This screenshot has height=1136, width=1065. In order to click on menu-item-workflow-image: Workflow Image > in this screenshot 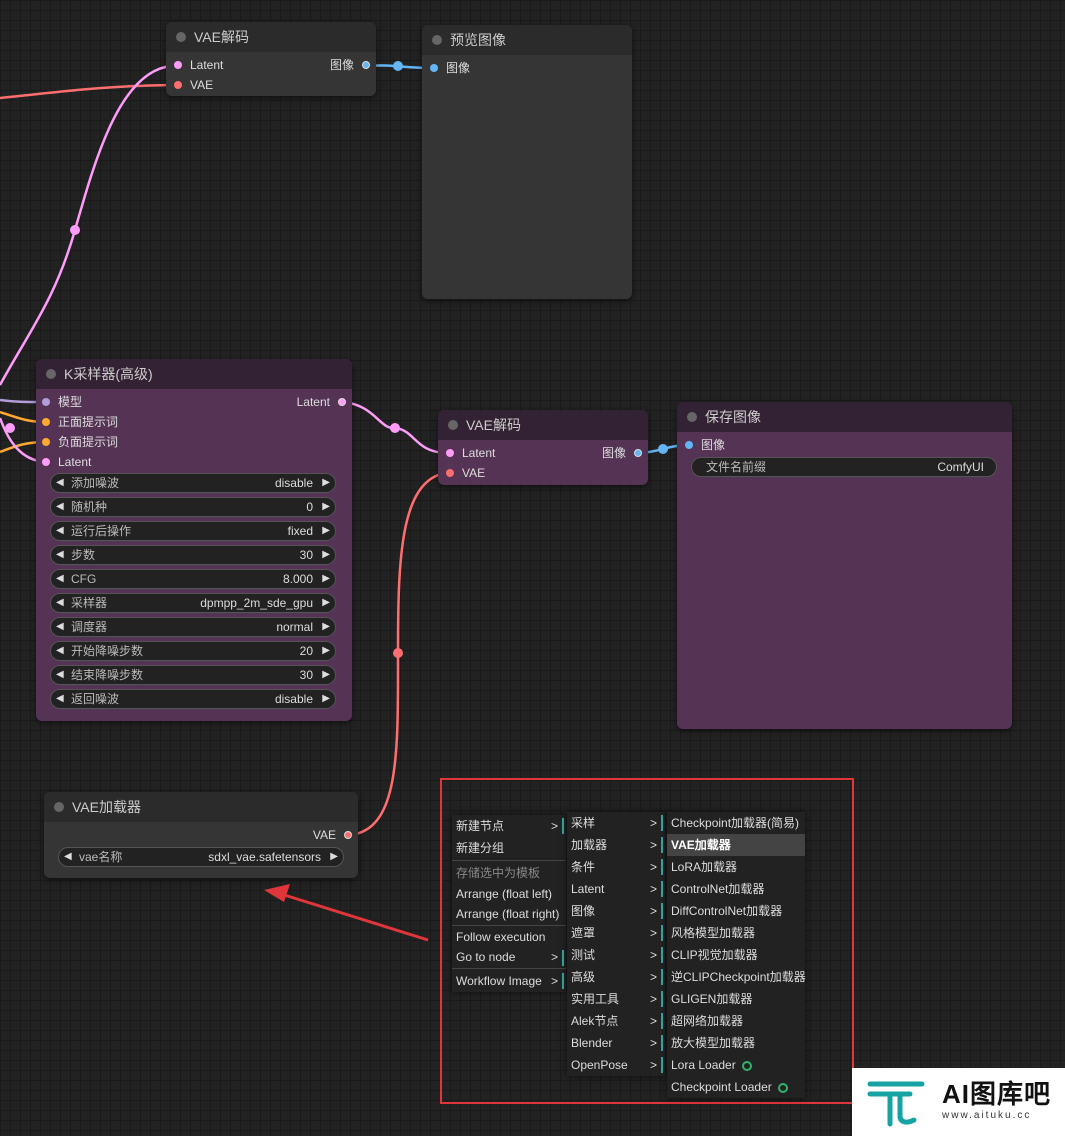, I will do `click(509, 981)`.